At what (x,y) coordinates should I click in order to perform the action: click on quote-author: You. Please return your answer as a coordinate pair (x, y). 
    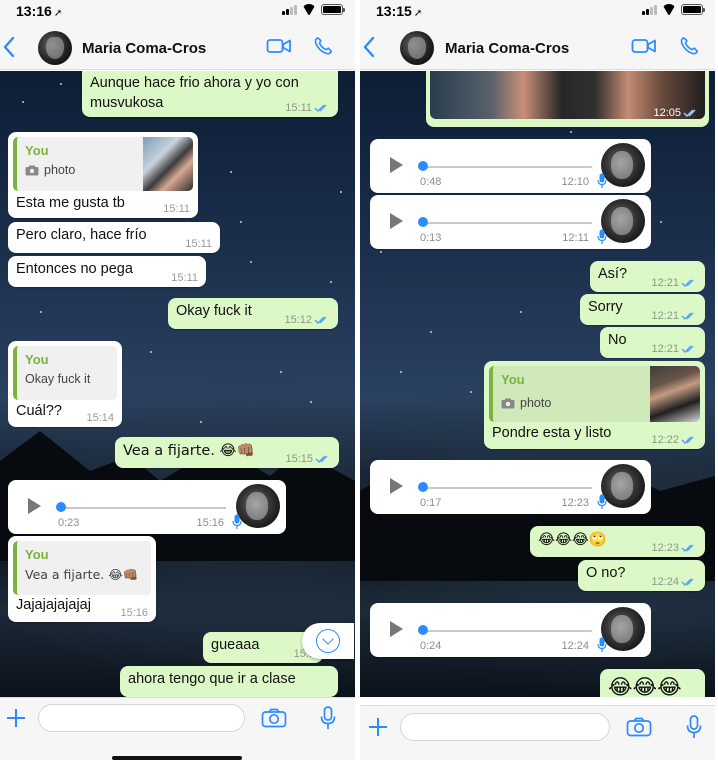
    Looking at the image, I should click on (37, 359).